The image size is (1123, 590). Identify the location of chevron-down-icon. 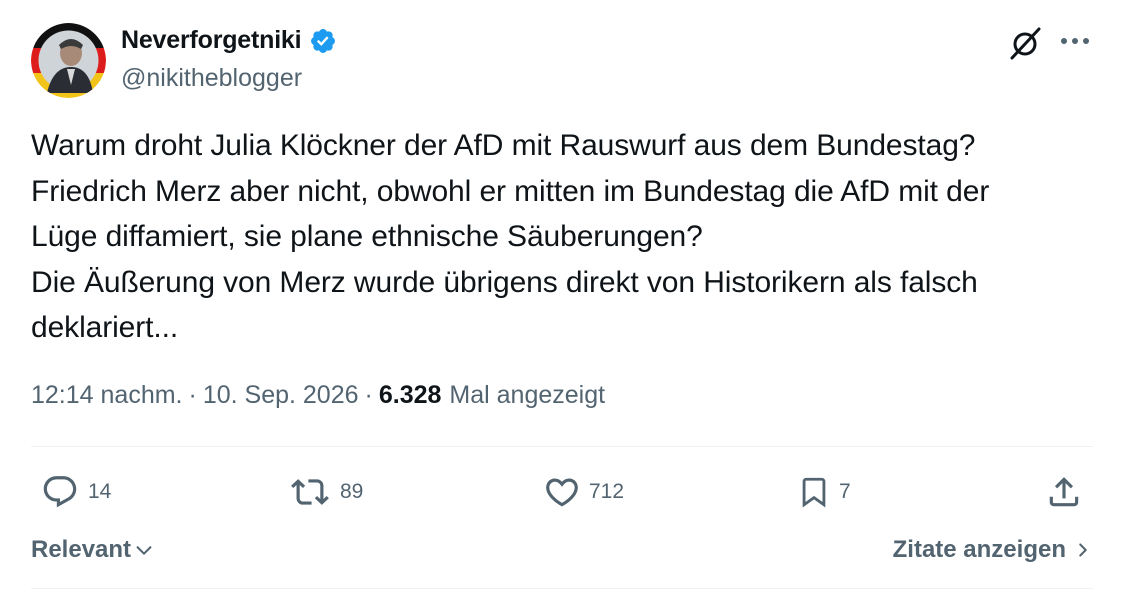
(144, 550).